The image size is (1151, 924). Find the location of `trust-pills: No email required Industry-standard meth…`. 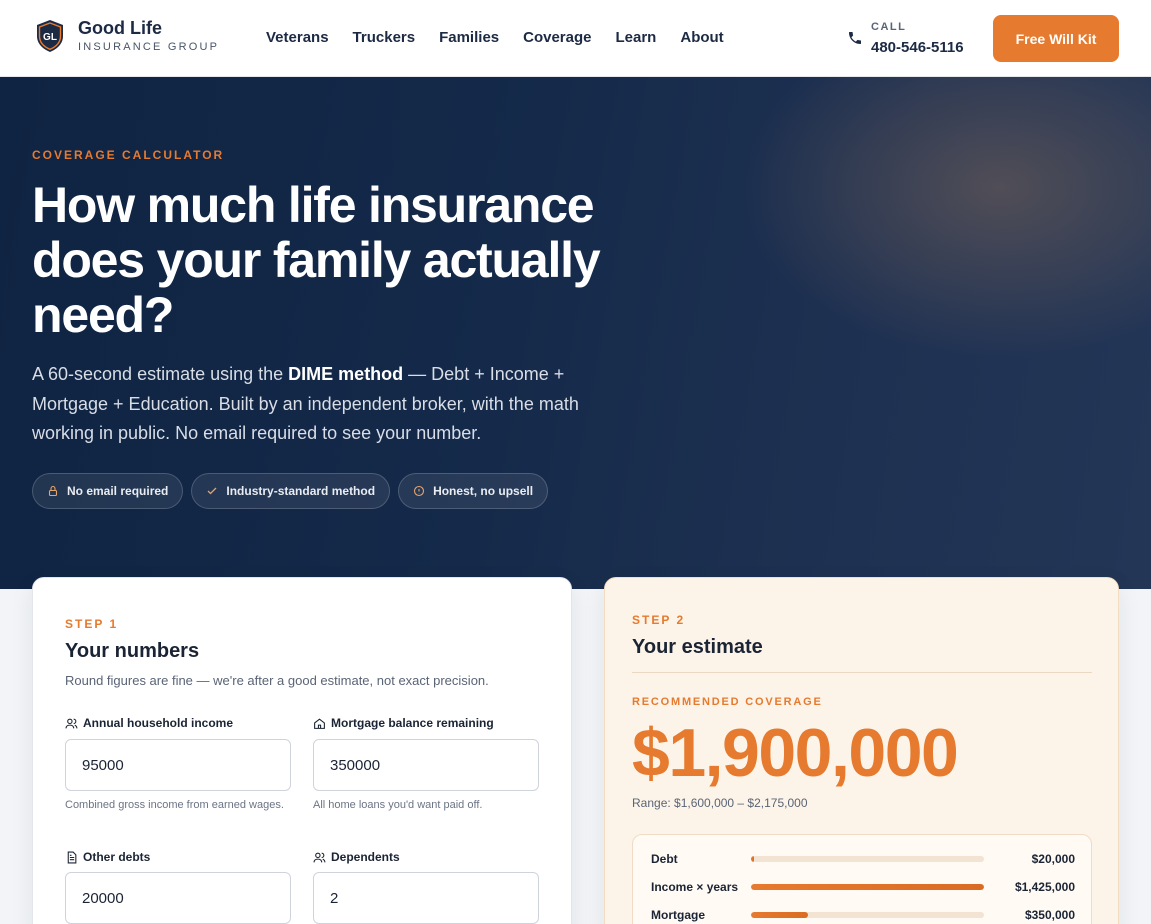

trust-pills: No email required Industry-standard meth… is located at coordinates (294, 491).